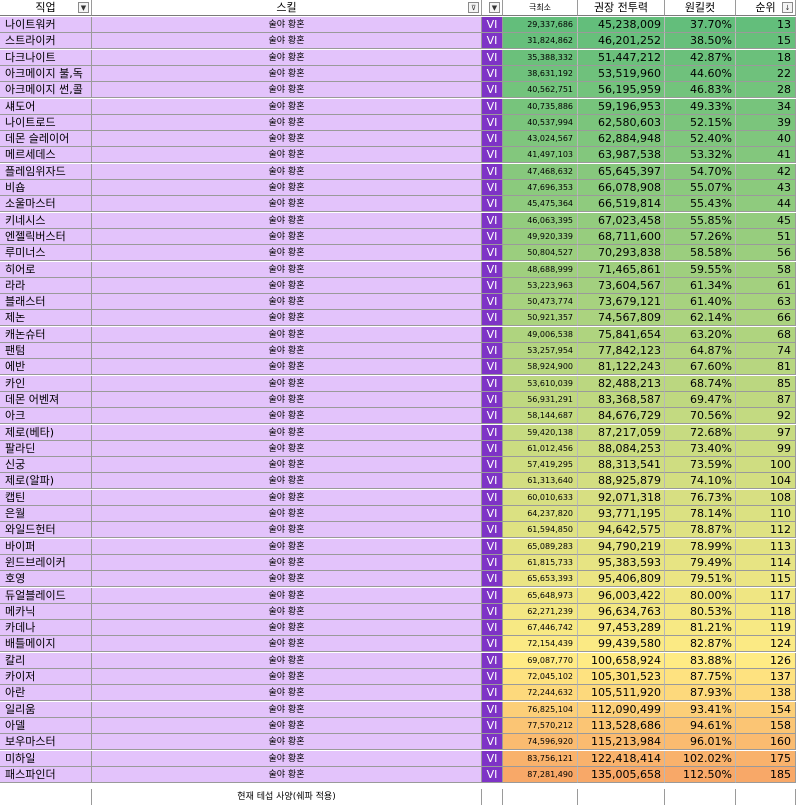 Image resolution: width=800 pixels, height=805 pixels. What do you see at coordinates (621, 725) in the screenshot?
I see `recommended-cp-cell: 113,528,686` at bounding box center [621, 725].